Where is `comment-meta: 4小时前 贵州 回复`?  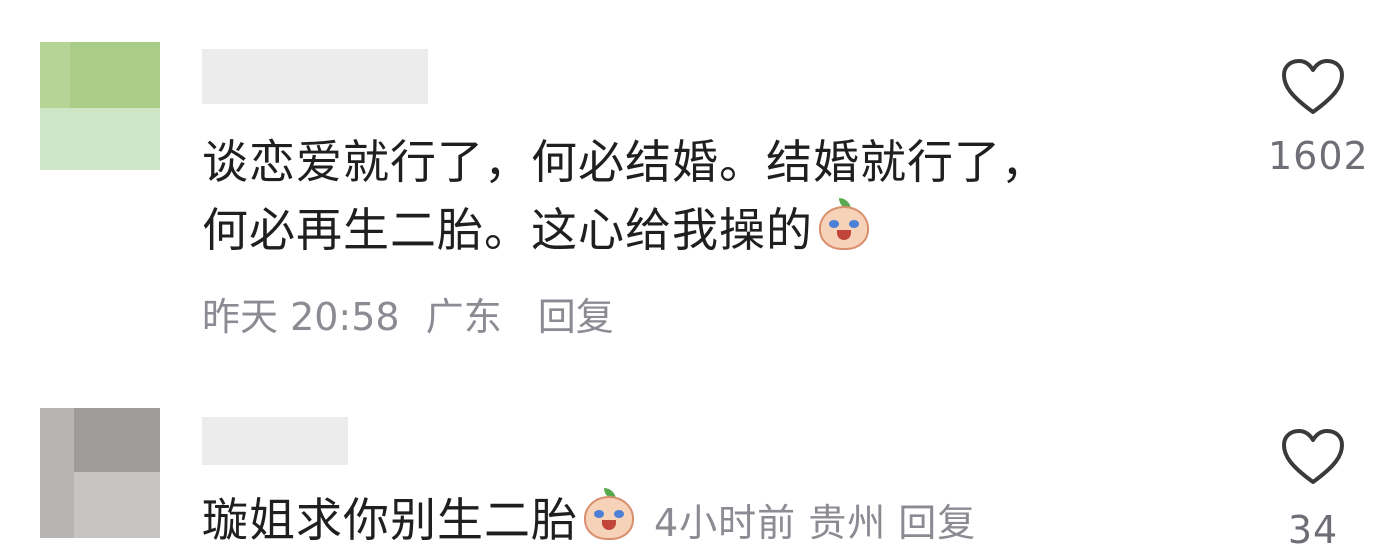 comment-meta: 4小时前 贵州 回复 is located at coordinates (821, 523).